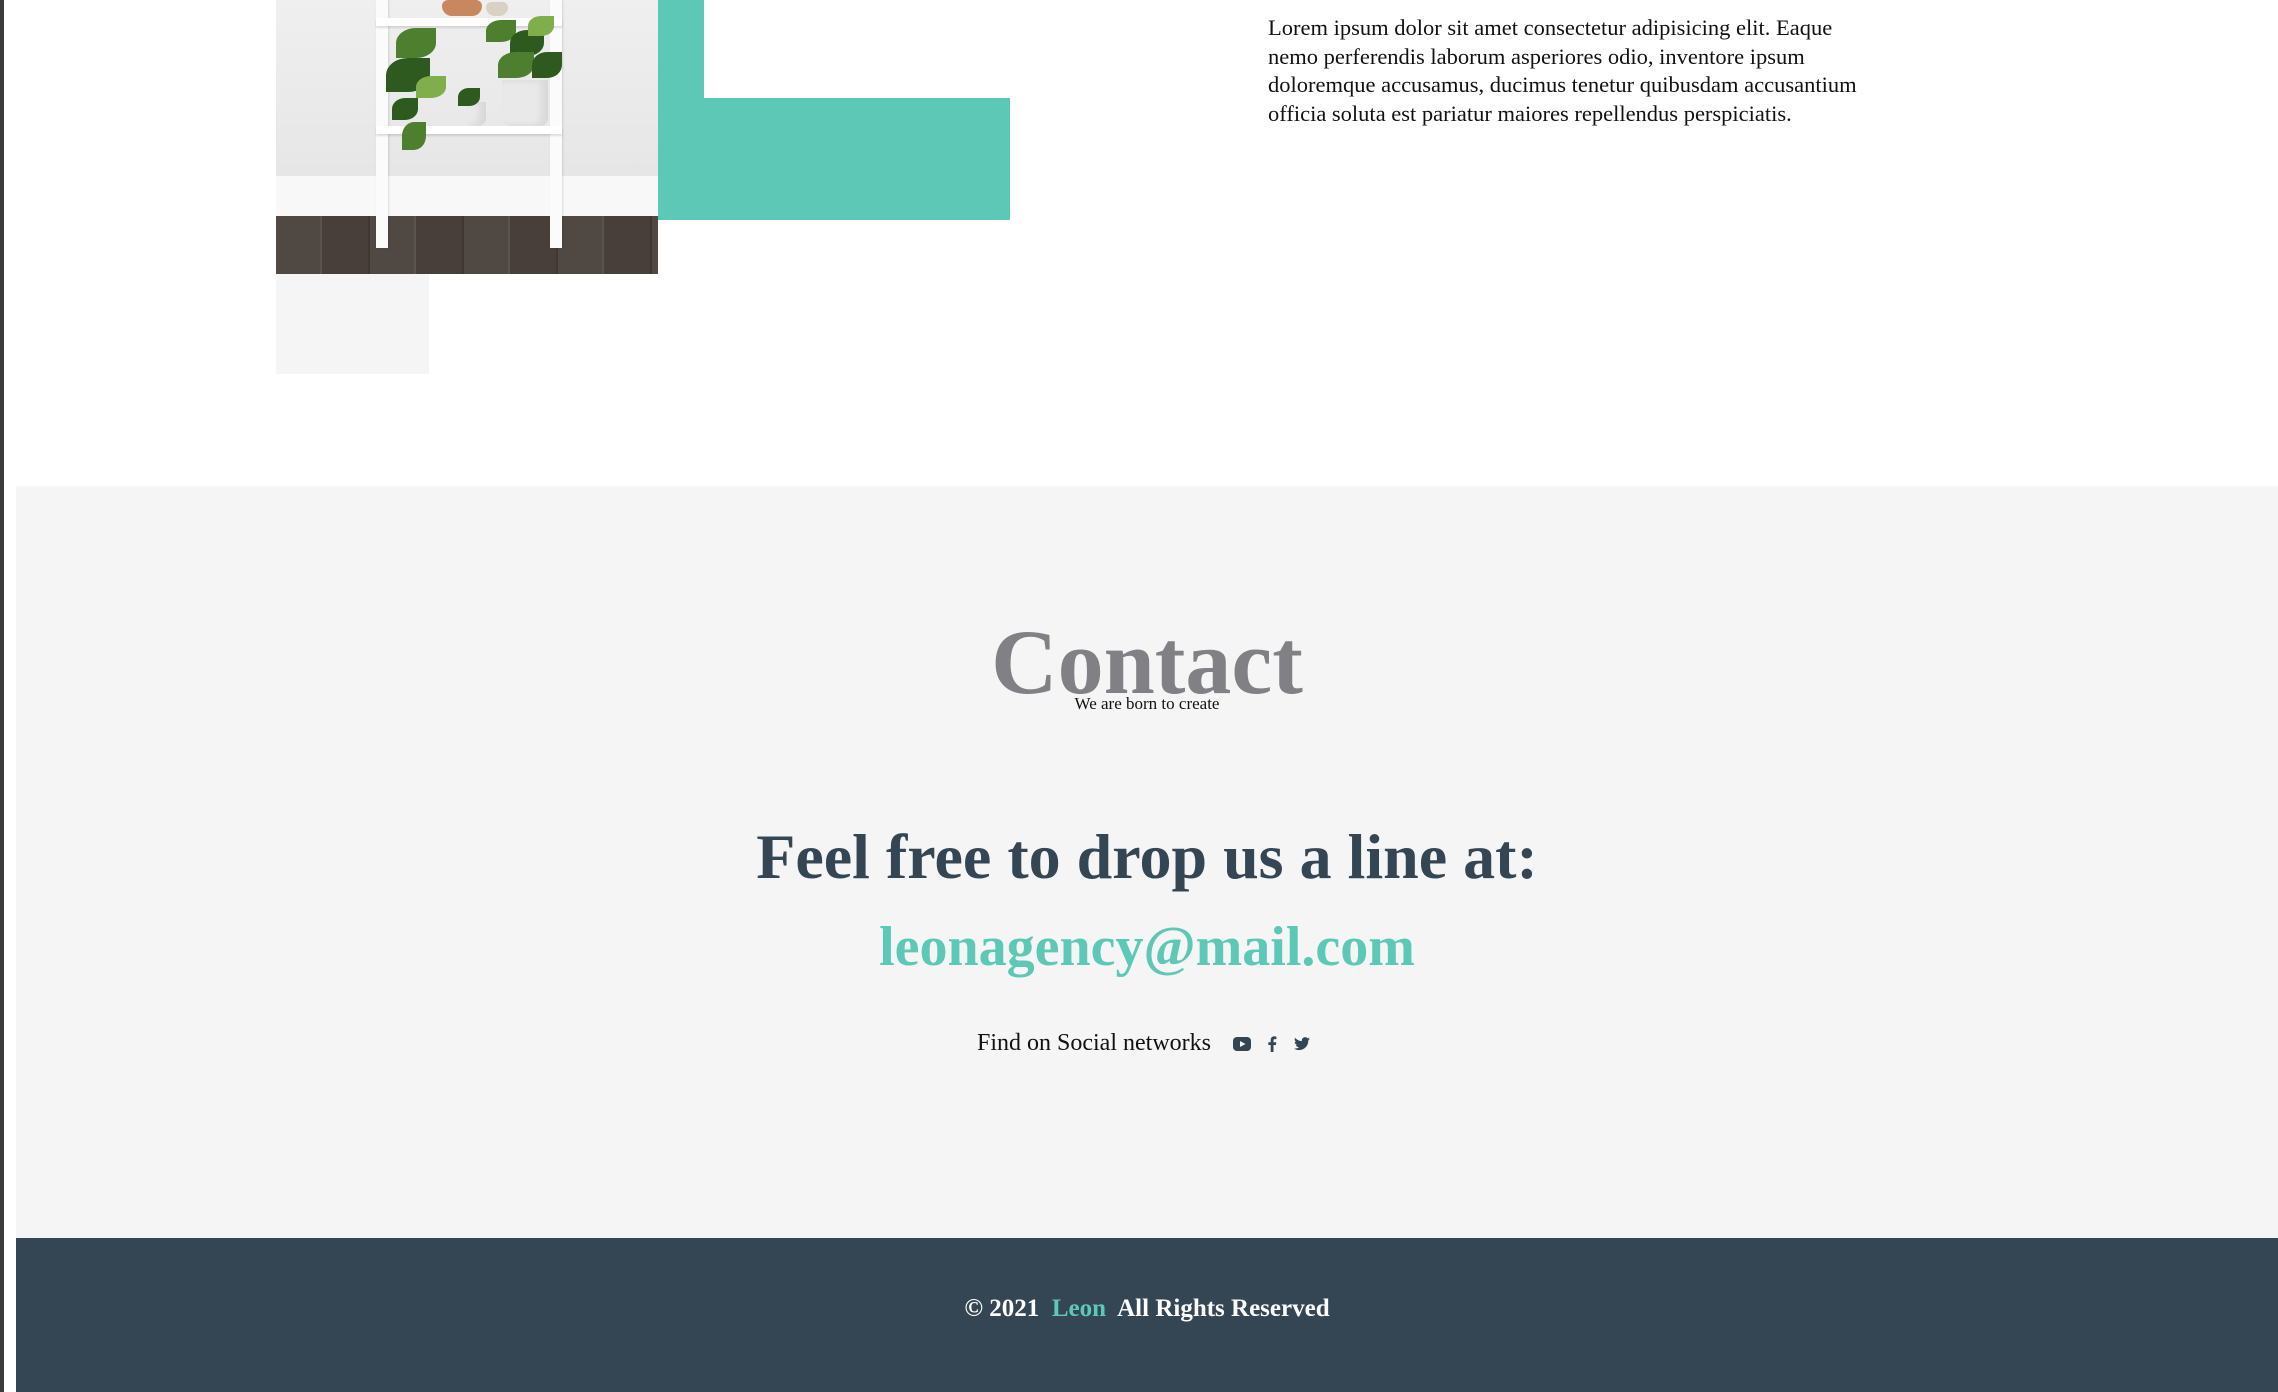 The height and width of the screenshot is (1392, 2278). I want to click on contact-subtitle: We are born to create, so click(1147, 703).